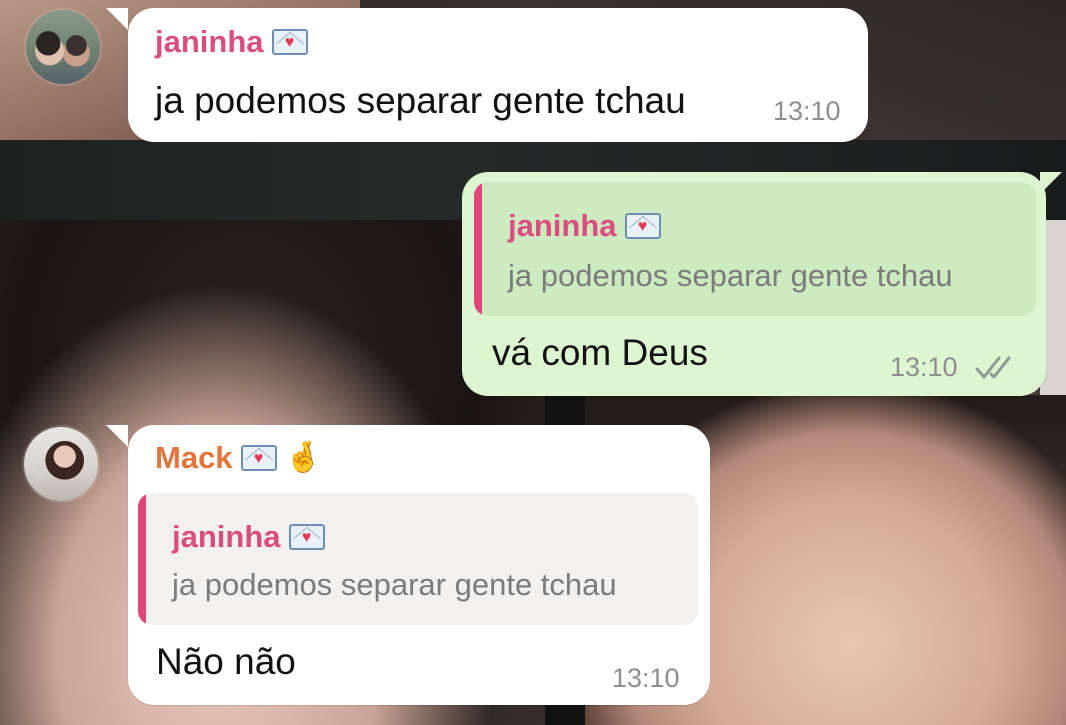 This screenshot has height=725, width=1066. I want to click on message-text: Não não, so click(226, 661).